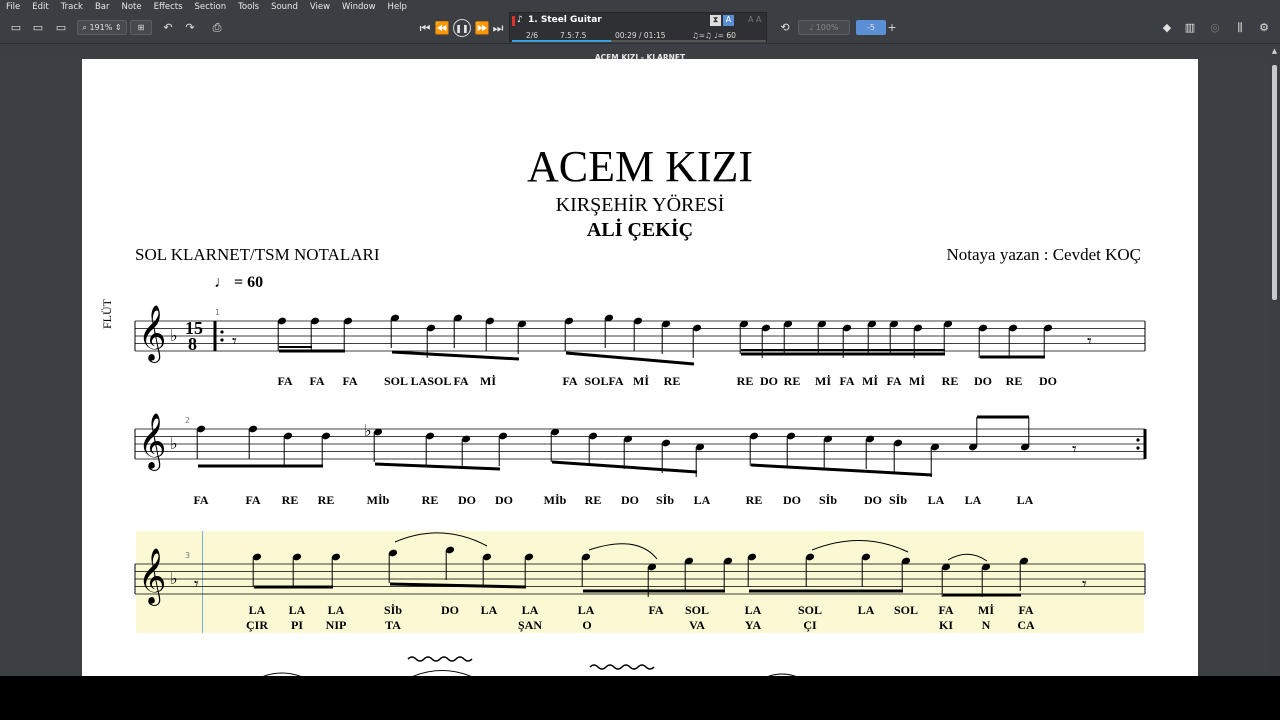  I want to click on rewind-icon: ⏪, so click(442, 28).